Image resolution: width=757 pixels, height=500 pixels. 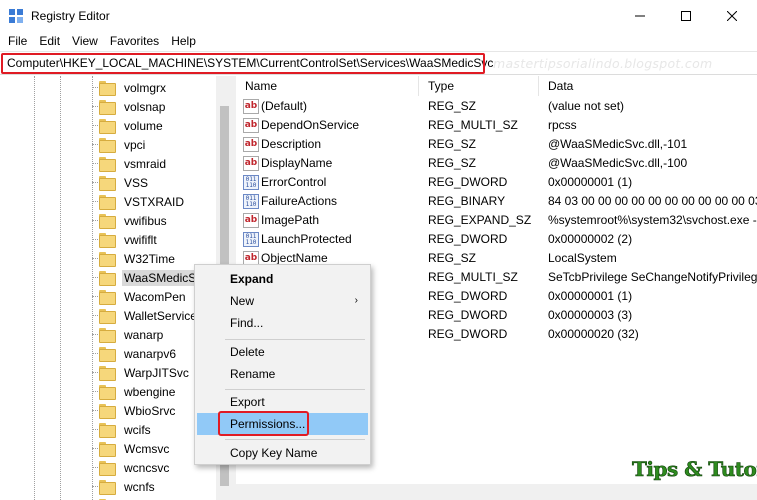 What do you see at coordinates (473, 277) in the screenshot?
I see `value-type-cell: REG_MULTI_SZ` at bounding box center [473, 277].